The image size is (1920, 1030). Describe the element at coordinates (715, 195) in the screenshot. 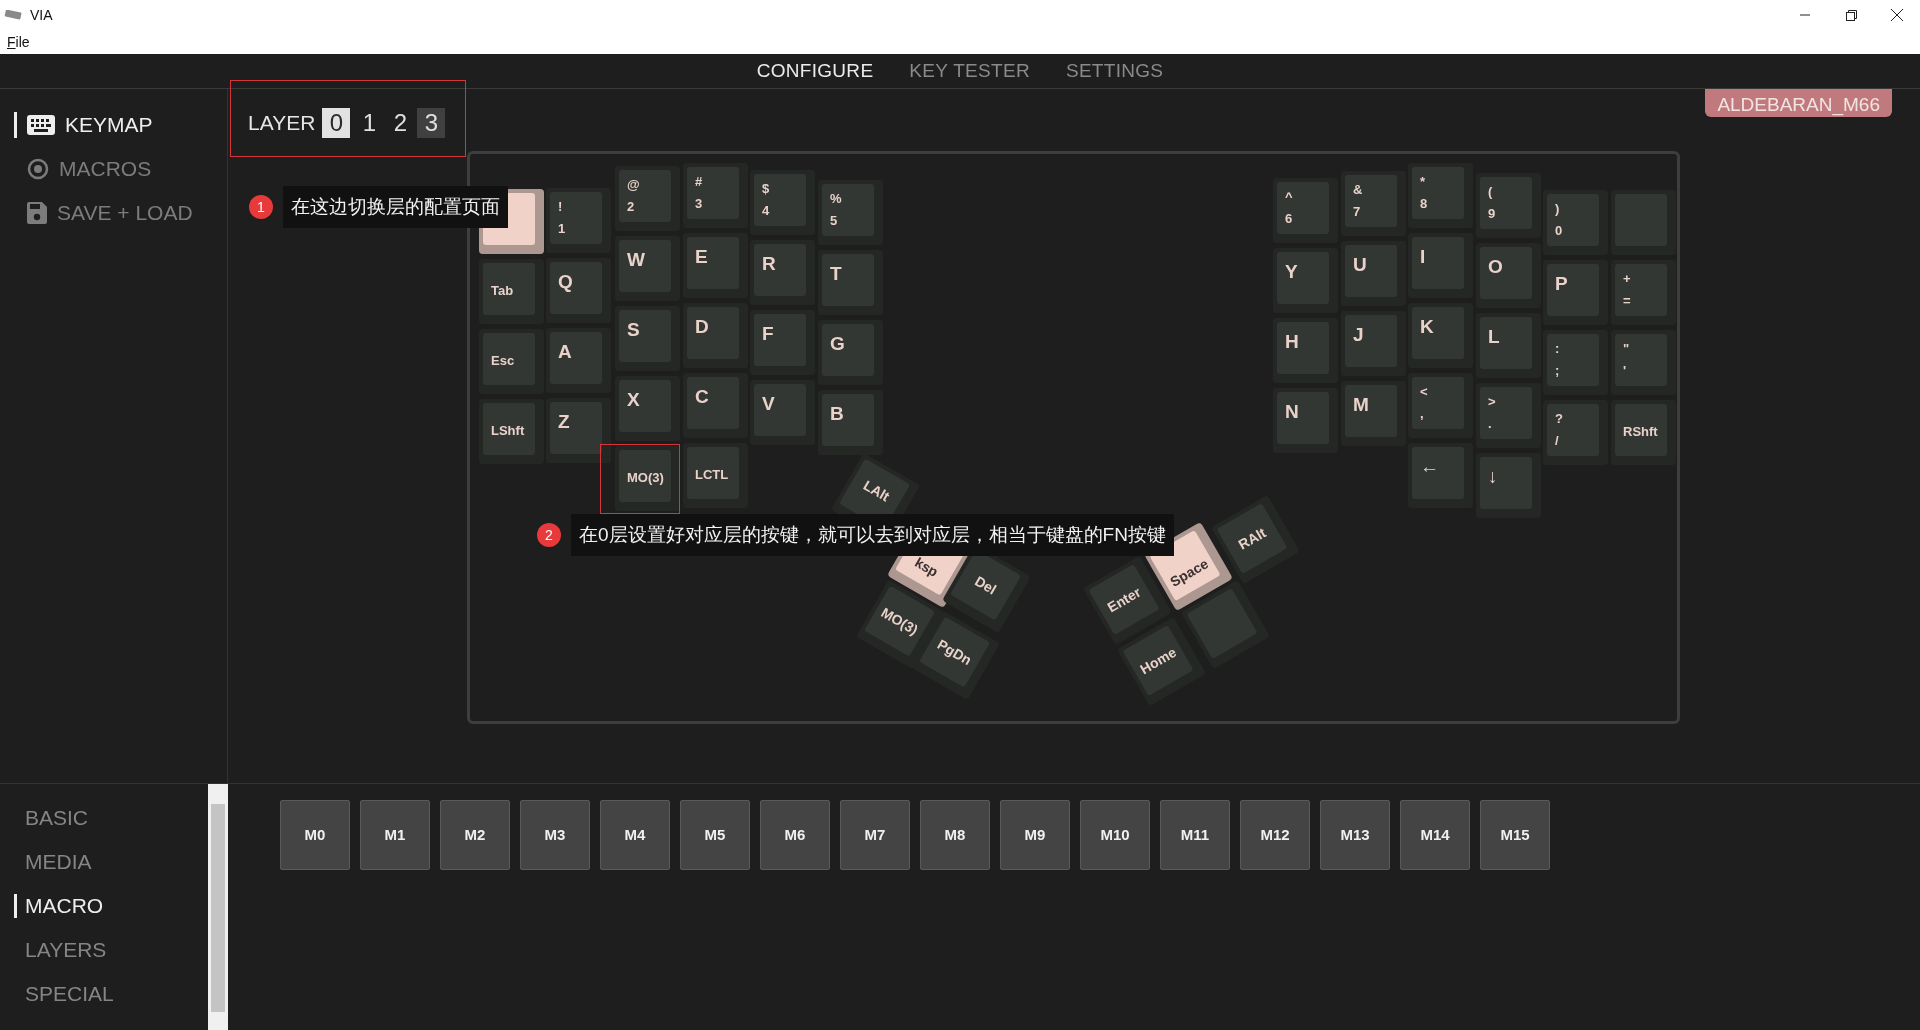

I see `keycap: # 3` at that location.